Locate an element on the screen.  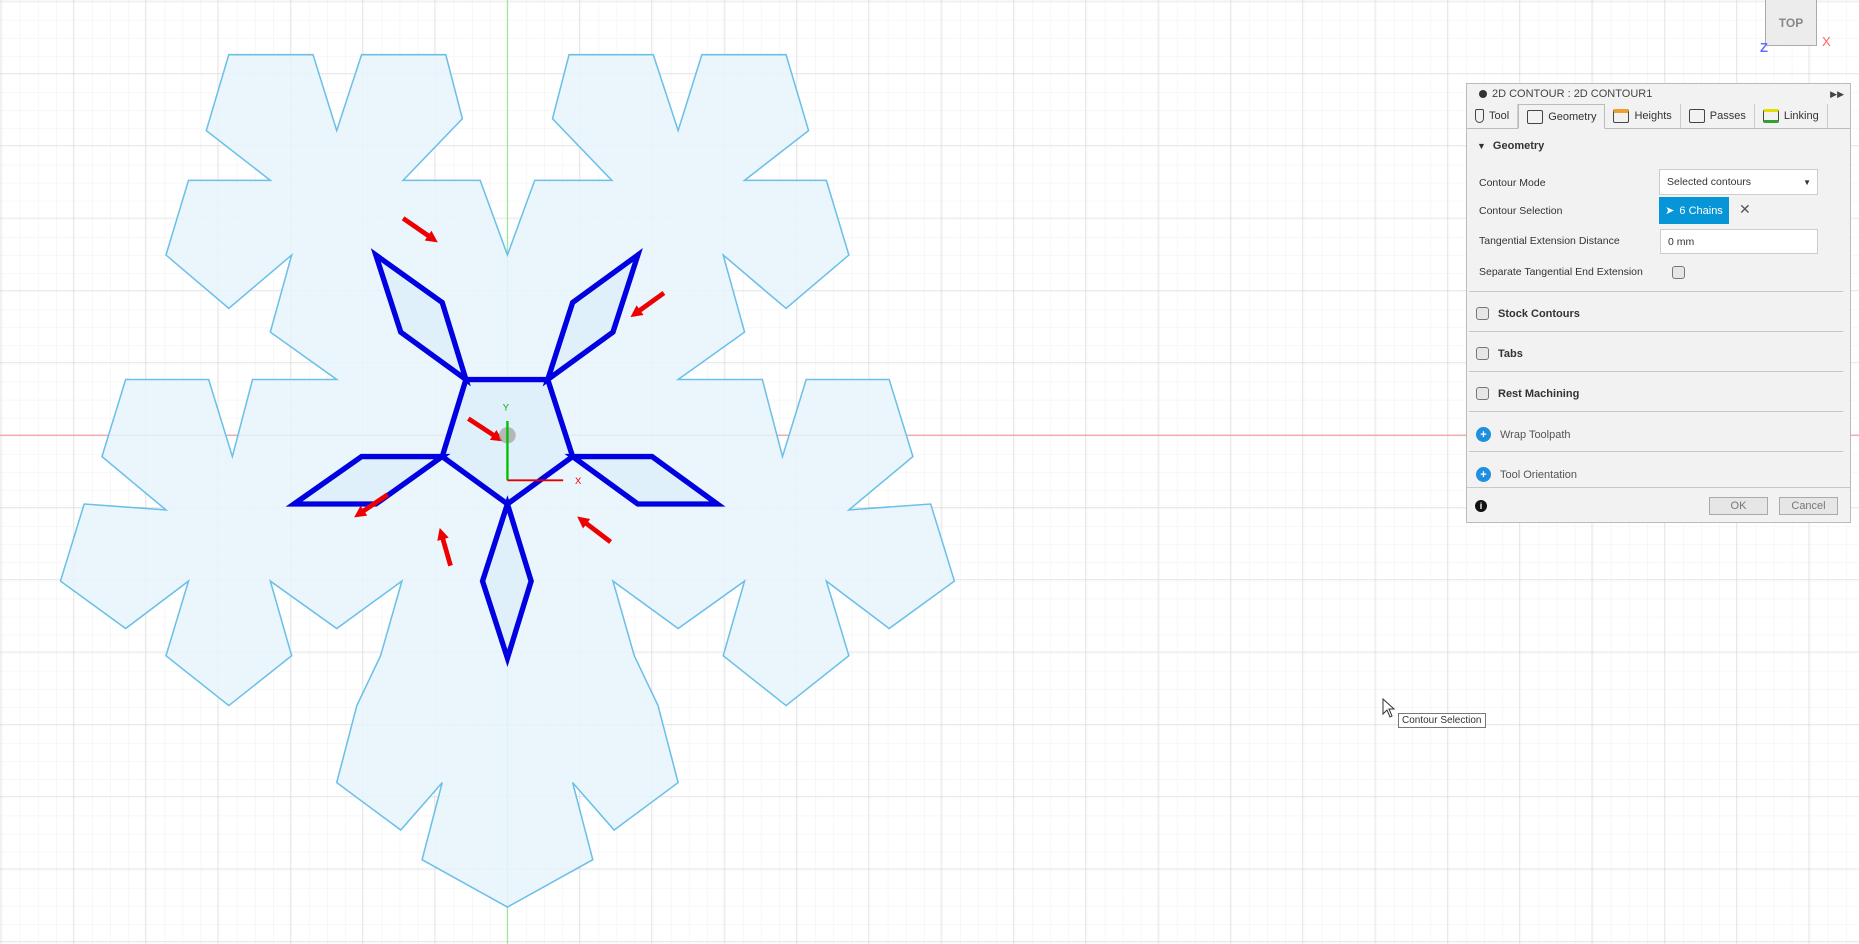
origin-y-label: Y is located at coordinates (506, 407).